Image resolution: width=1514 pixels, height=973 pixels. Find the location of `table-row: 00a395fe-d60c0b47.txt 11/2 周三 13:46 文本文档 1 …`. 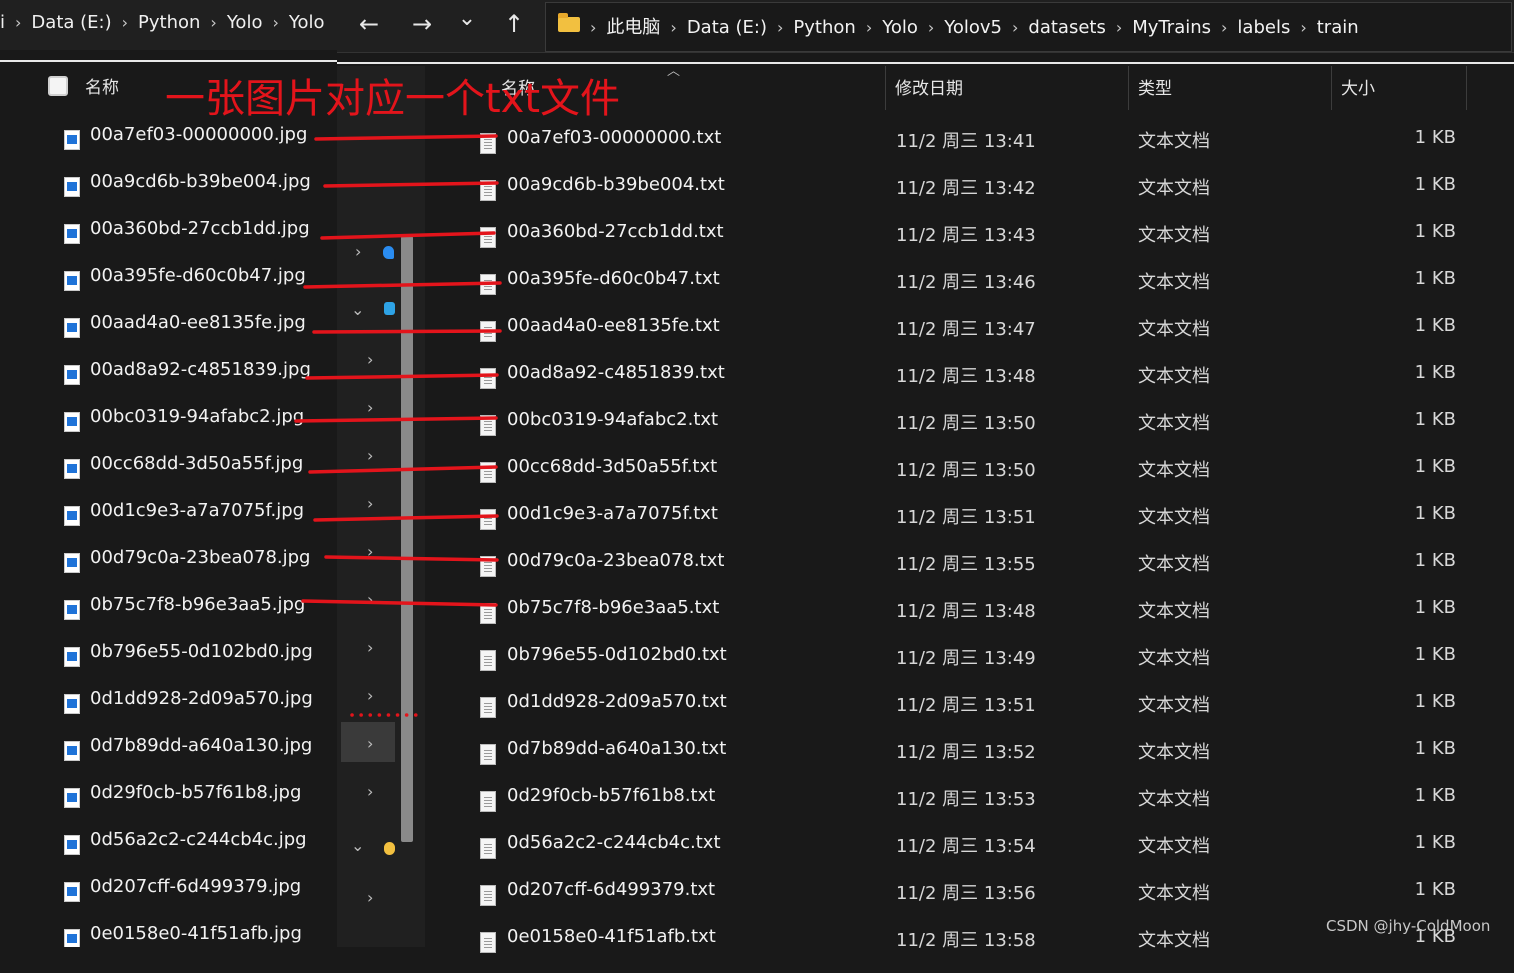

table-row: 00a395fe-d60c0b47.txt 11/2 周三 13:46 文本文档 1 … is located at coordinates (970, 291).